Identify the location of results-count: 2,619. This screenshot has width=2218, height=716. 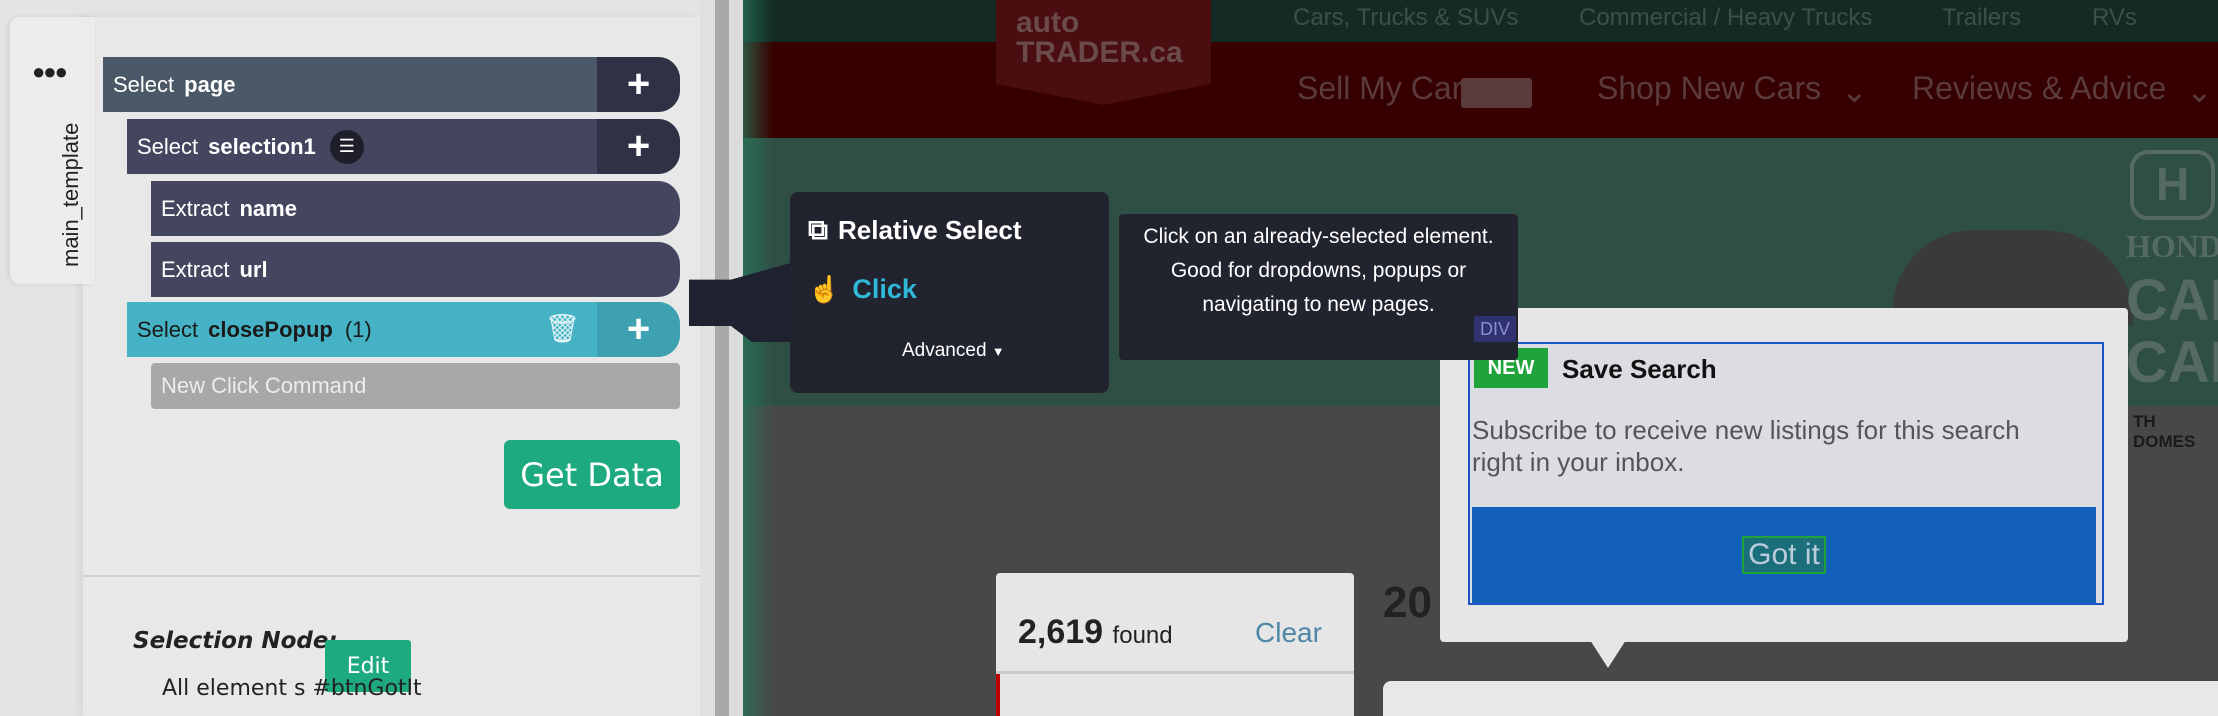
(1061, 632).